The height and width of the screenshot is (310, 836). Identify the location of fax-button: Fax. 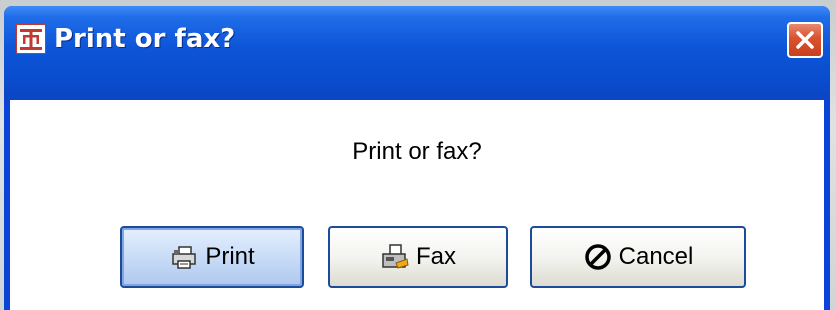
(418, 257).